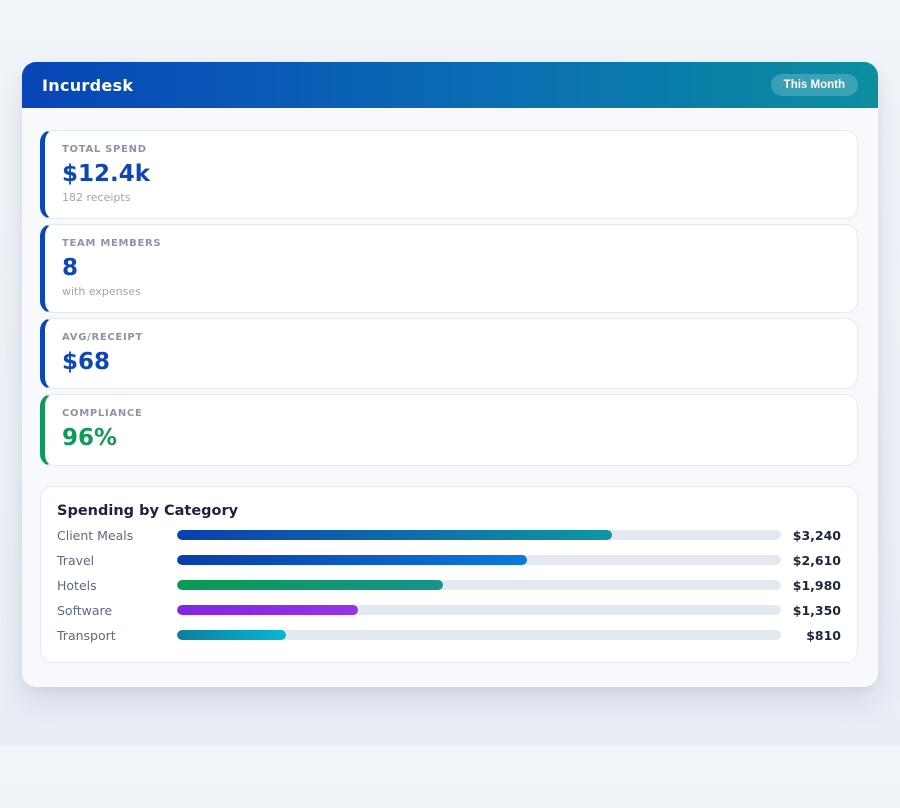 This screenshot has height=808, width=900. I want to click on period-badge: This Month, so click(814, 85).